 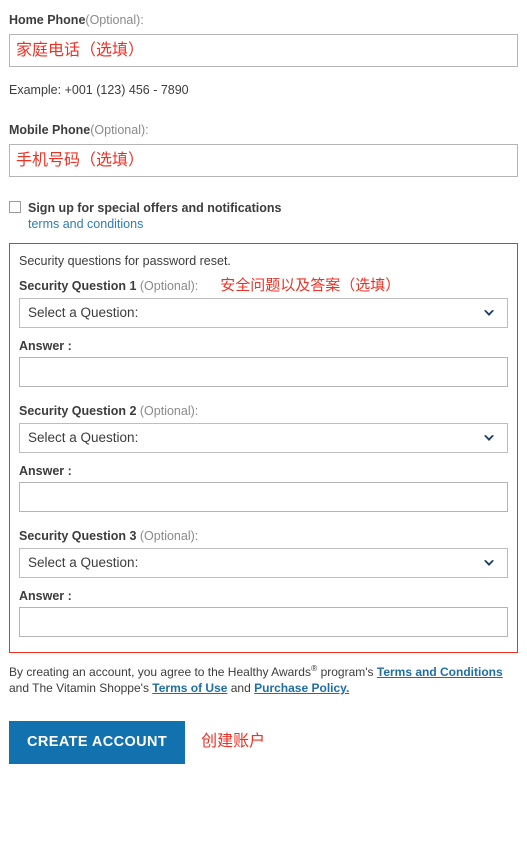 I want to click on security-questions-annotation: 安全问题以及答案（选填）, so click(x=310, y=285).